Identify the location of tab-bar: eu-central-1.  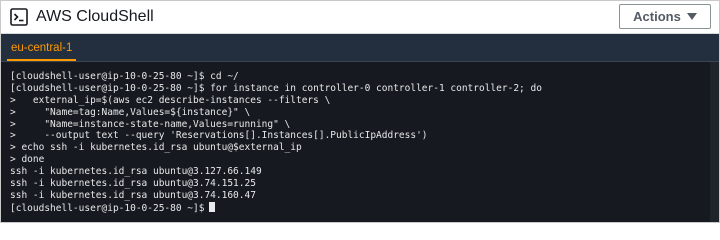
(360, 48).